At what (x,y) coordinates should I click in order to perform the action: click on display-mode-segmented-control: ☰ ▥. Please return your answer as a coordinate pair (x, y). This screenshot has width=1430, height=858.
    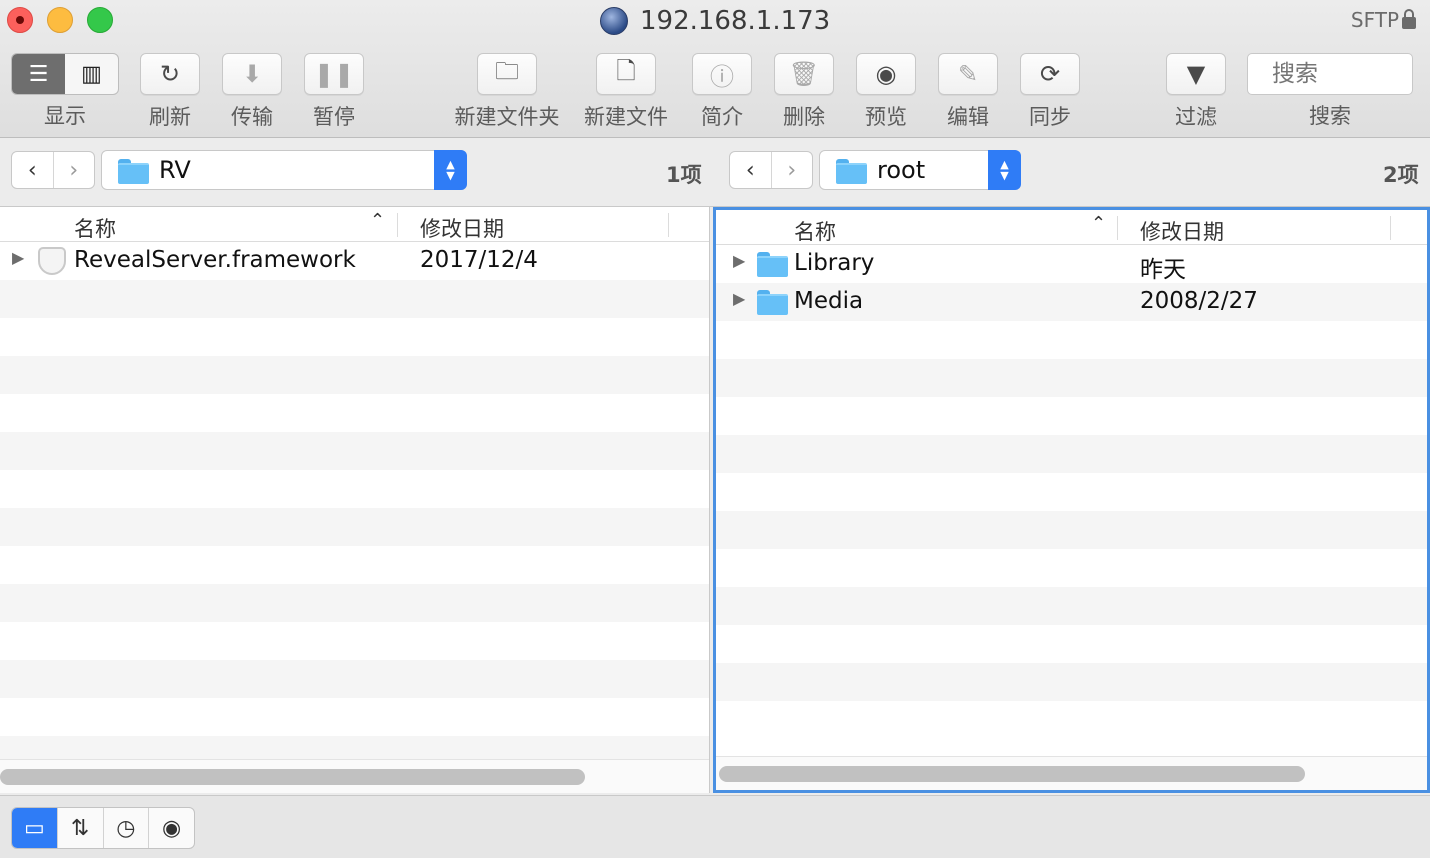
    Looking at the image, I should click on (65, 74).